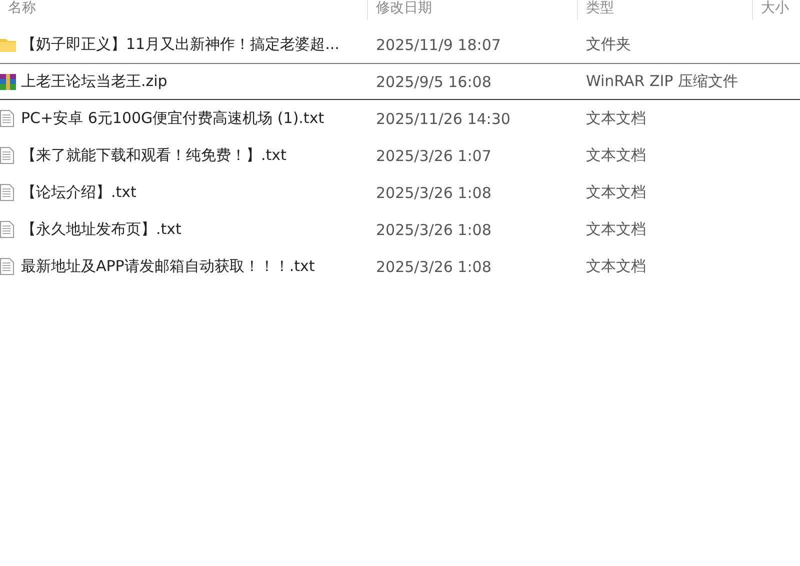  What do you see at coordinates (8, 45) in the screenshot?
I see `folder-icon` at bounding box center [8, 45].